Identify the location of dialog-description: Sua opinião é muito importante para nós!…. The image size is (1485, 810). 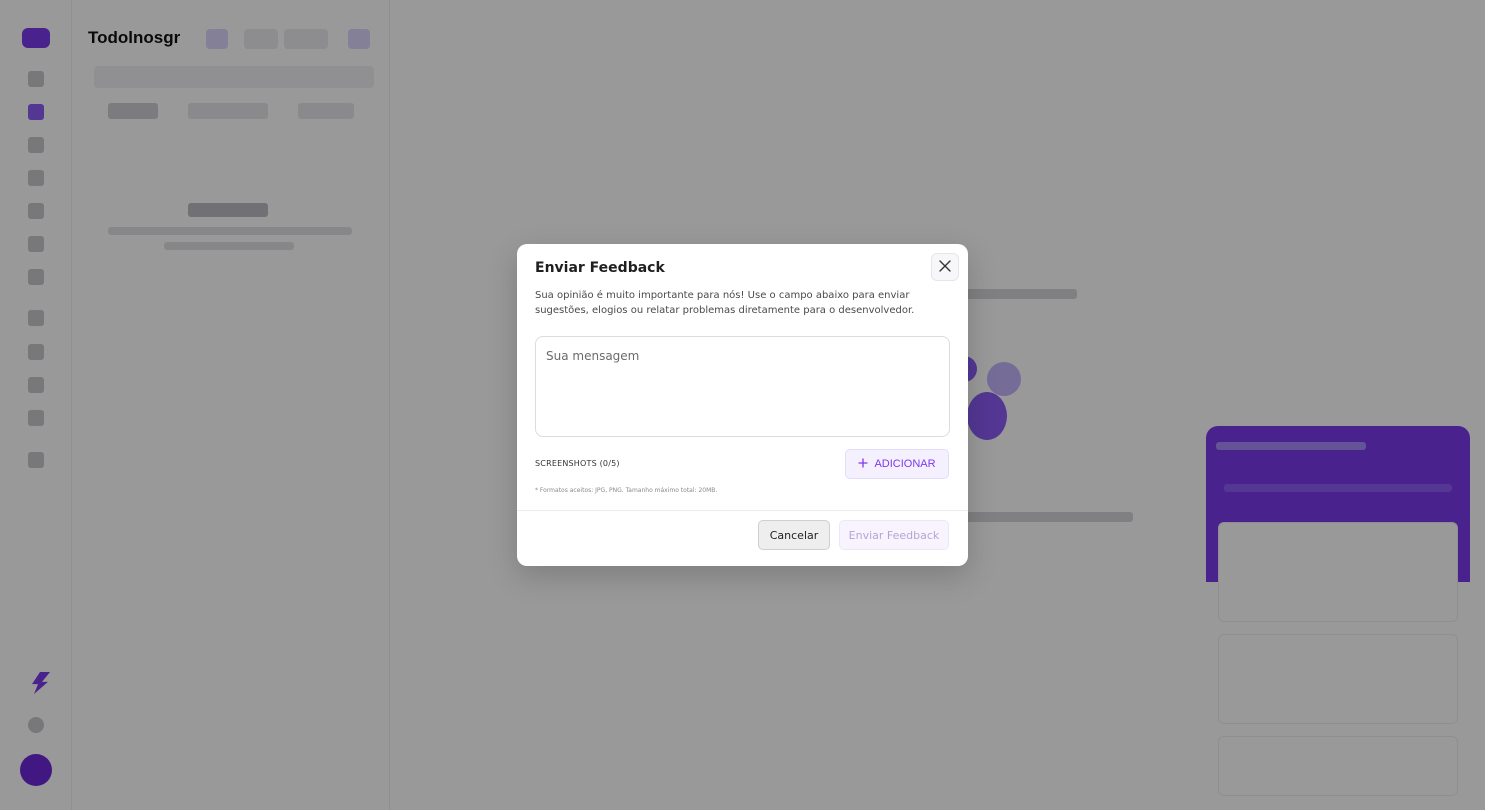
(725, 303).